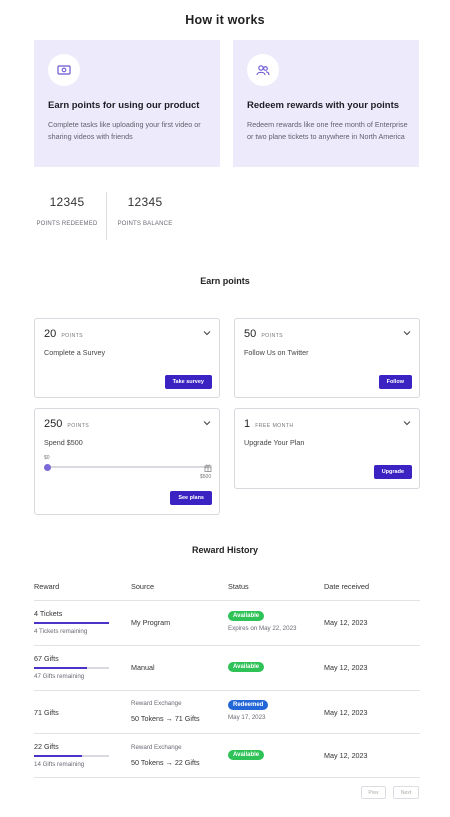 The image size is (450, 817). I want to click on reward-source: My Program, so click(151, 622).